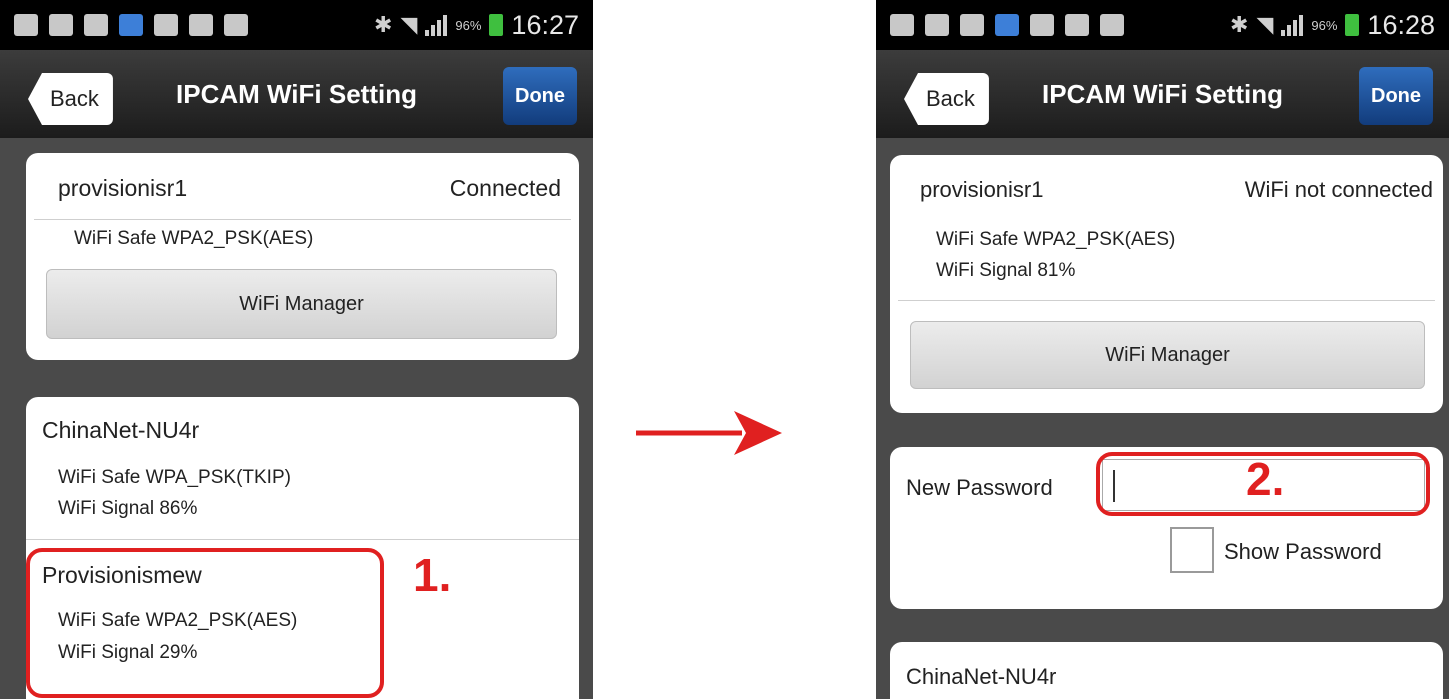  Describe the element at coordinates (128, 508) in the screenshot. I see `network-wifi-signal: WiFi Signal 86%` at that location.